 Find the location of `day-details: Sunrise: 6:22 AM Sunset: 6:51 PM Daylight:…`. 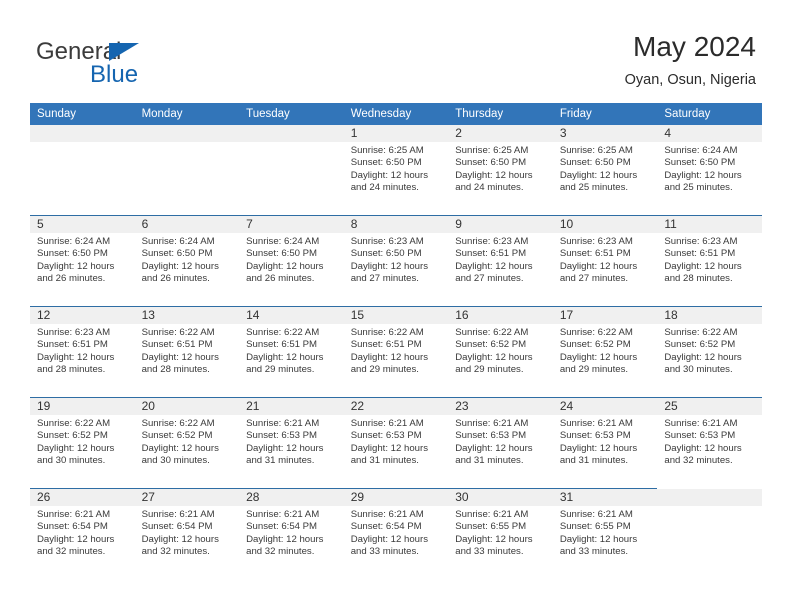

day-details: Sunrise: 6:22 AM Sunset: 6:51 PM Daylight:… is located at coordinates (291, 350).